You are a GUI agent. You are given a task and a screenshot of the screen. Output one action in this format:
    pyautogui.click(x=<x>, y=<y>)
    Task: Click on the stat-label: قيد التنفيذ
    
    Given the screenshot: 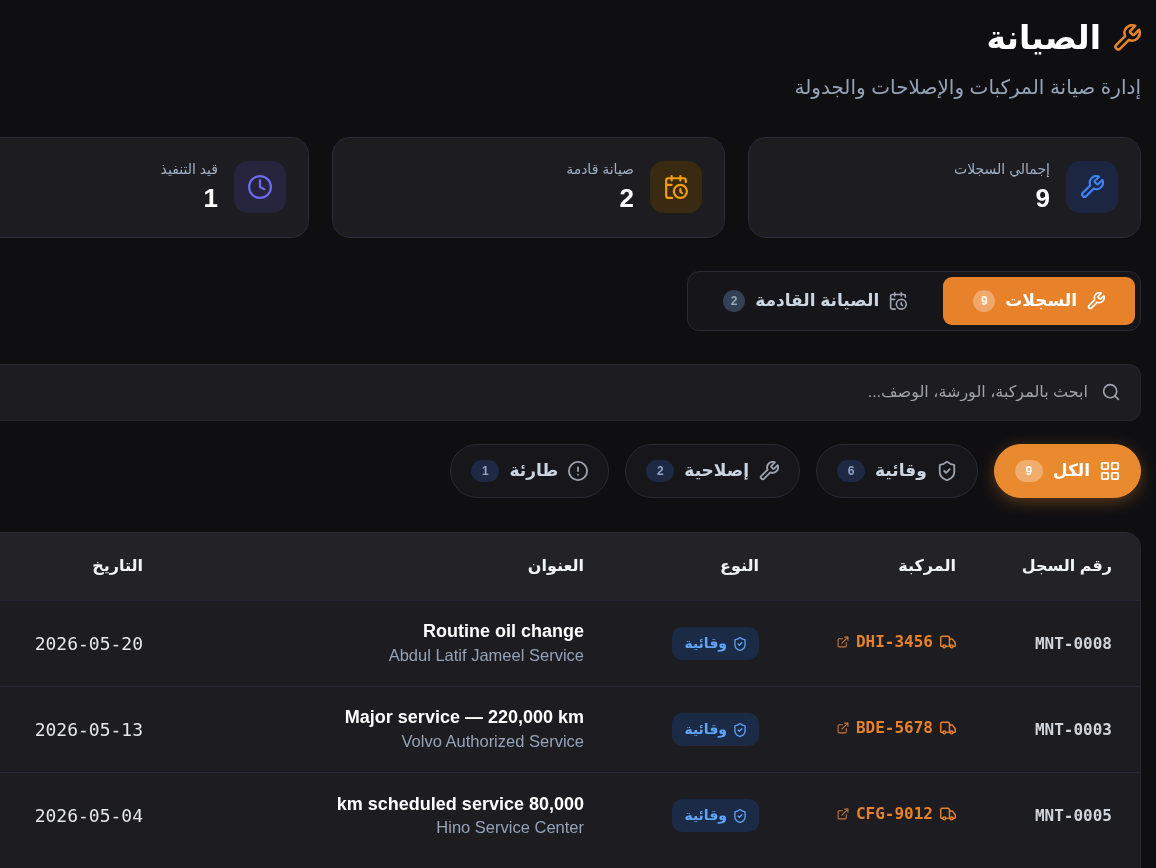 What is the action you would take?
    pyautogui.click(x=189, y=169)
    